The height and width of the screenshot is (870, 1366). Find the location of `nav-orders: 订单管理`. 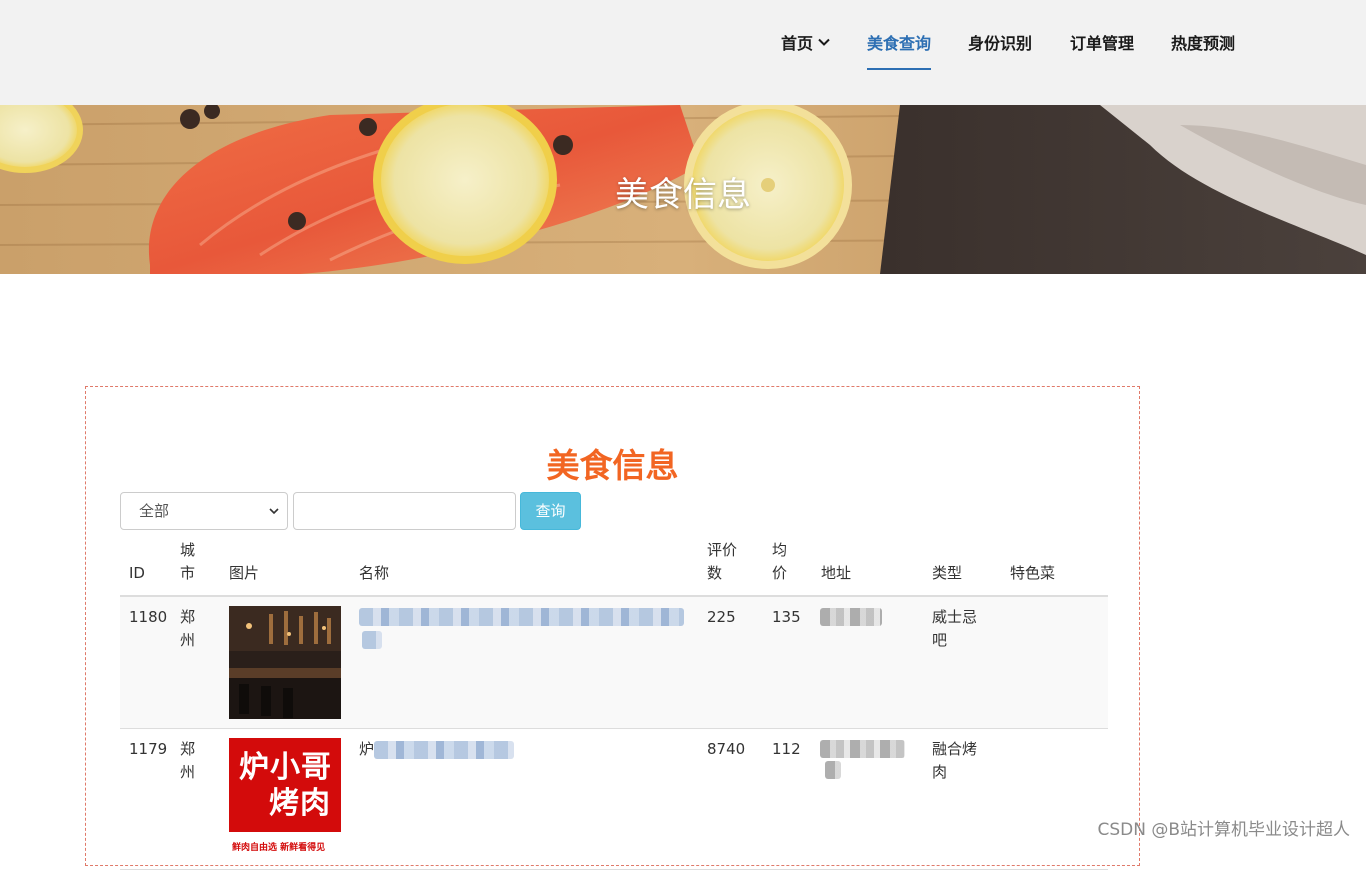

nav-orders: 订单管理 is located at coordinates (1102, 42).